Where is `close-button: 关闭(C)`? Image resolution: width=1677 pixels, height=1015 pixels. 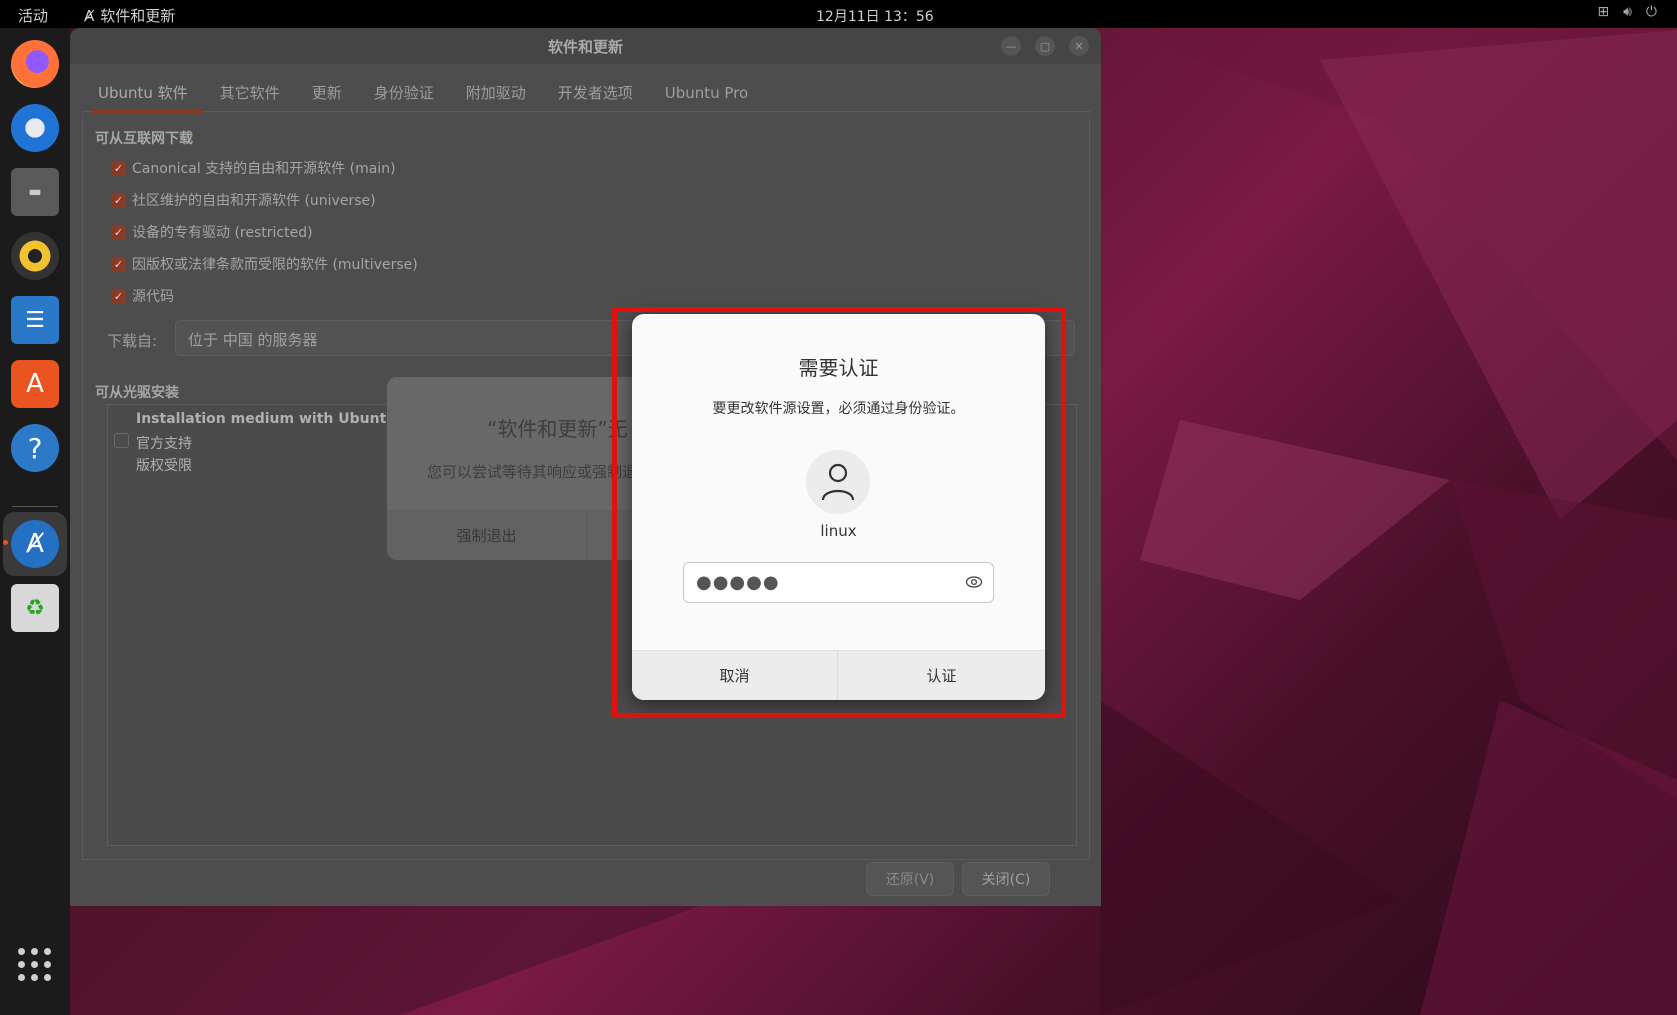
close-button: 关闭(C) is located at coordinates (1006, 879).